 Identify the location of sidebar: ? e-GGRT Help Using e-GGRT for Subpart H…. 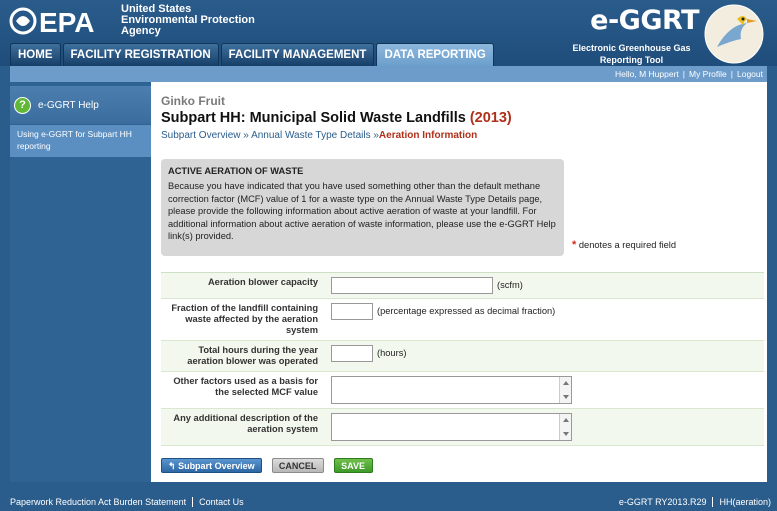
(80, 282).